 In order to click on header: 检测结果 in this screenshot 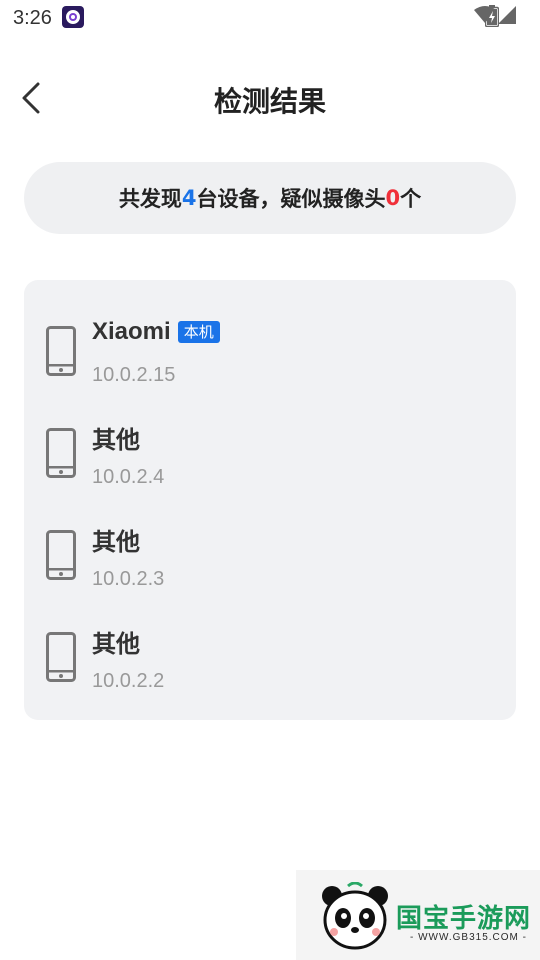, I will do `click(270, 99)`.